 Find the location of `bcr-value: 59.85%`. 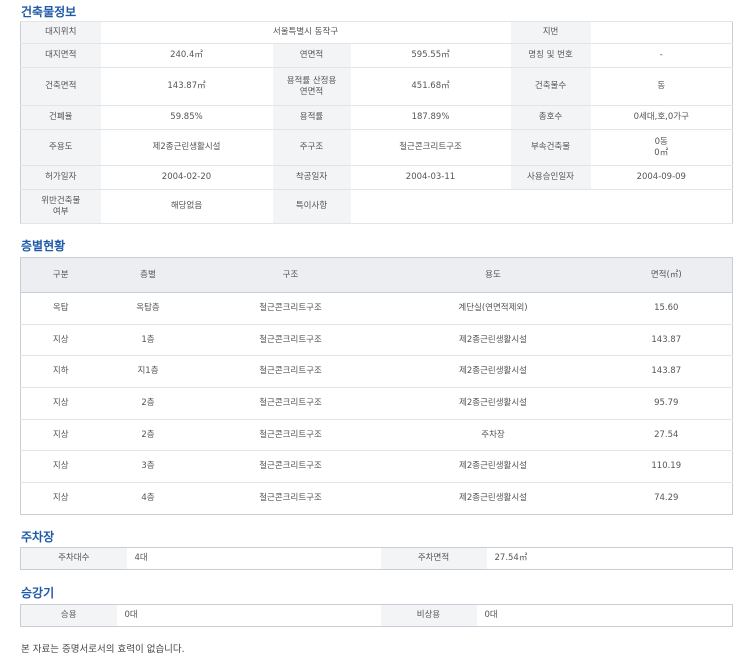

bcr-value: 59.85% is located at coordinates (186, 117).